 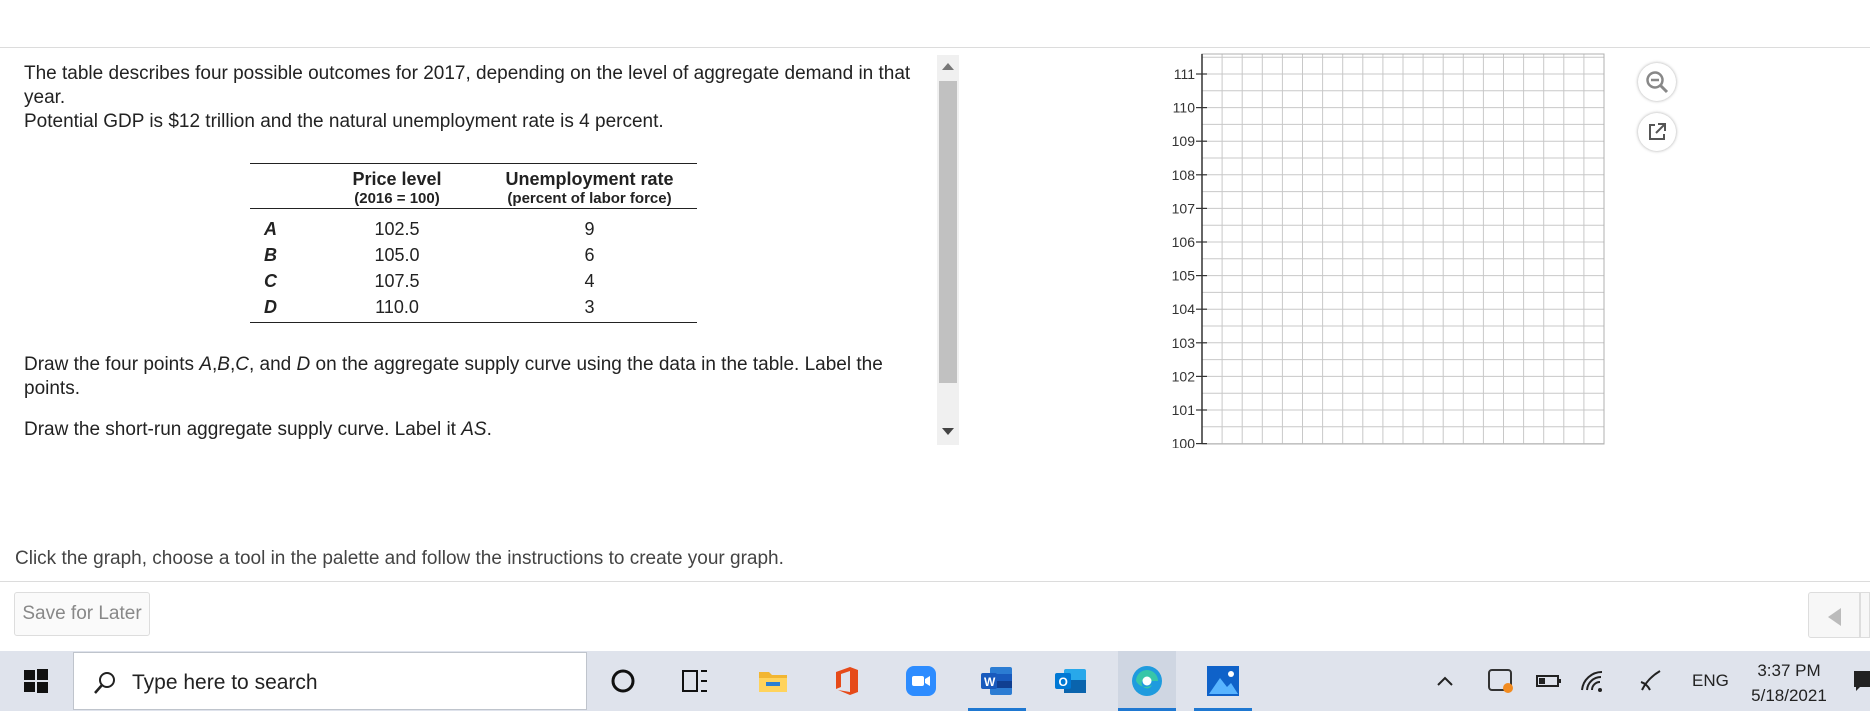 I want to click on footer-divider, so click(x=935, y=581).